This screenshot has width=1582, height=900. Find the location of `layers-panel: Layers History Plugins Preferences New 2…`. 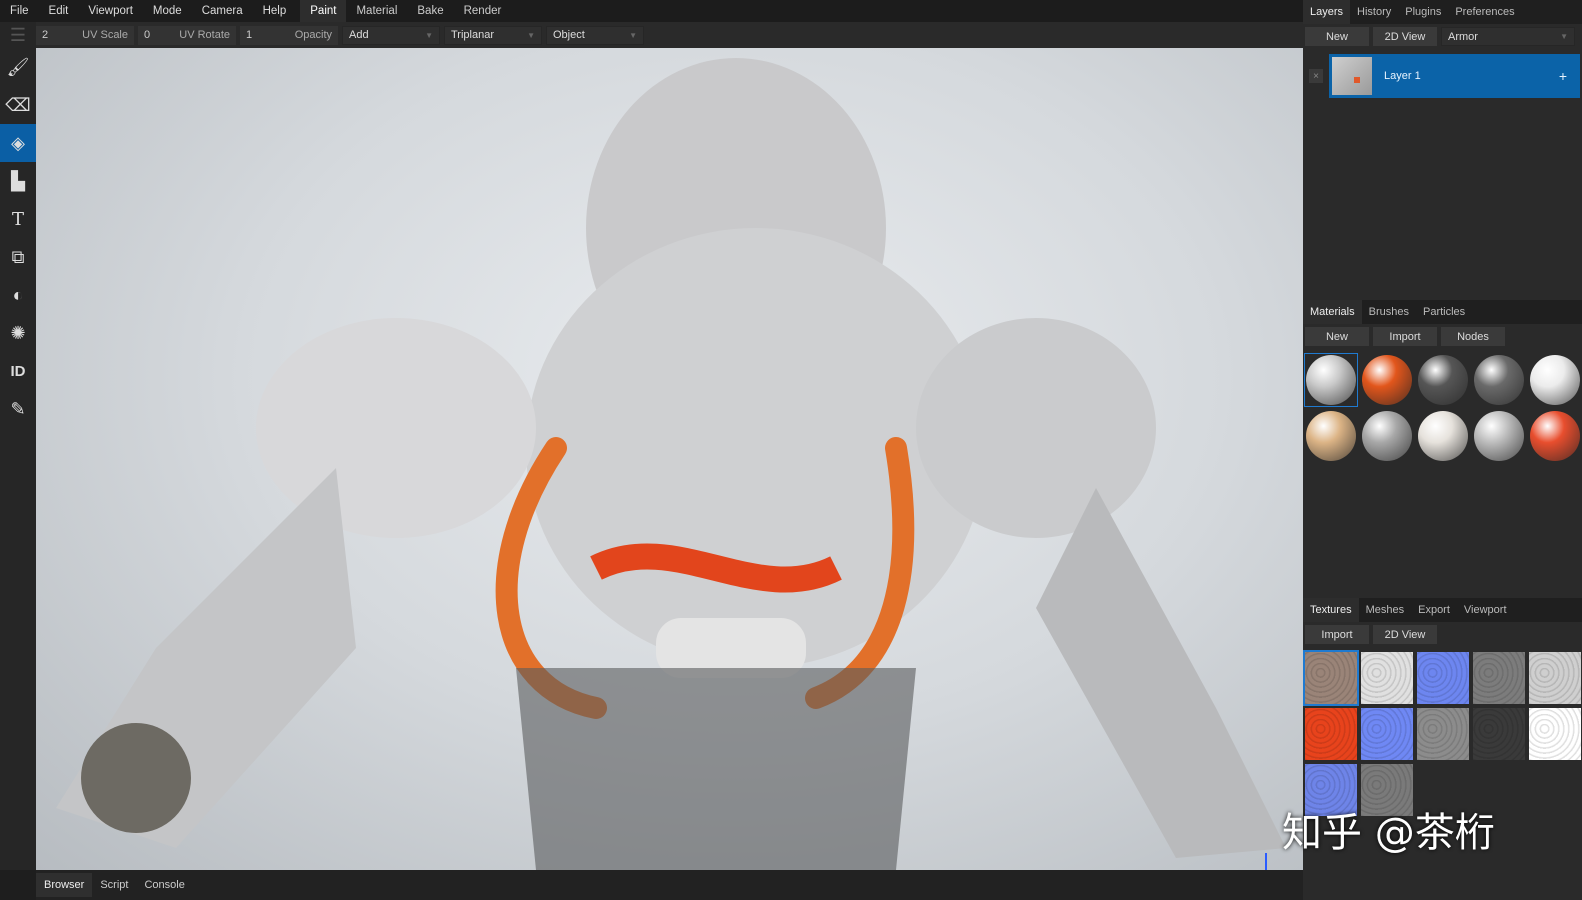

layers-panel: Layers History Plugins Preferences New 2… is located at coordinates (1442, 150).